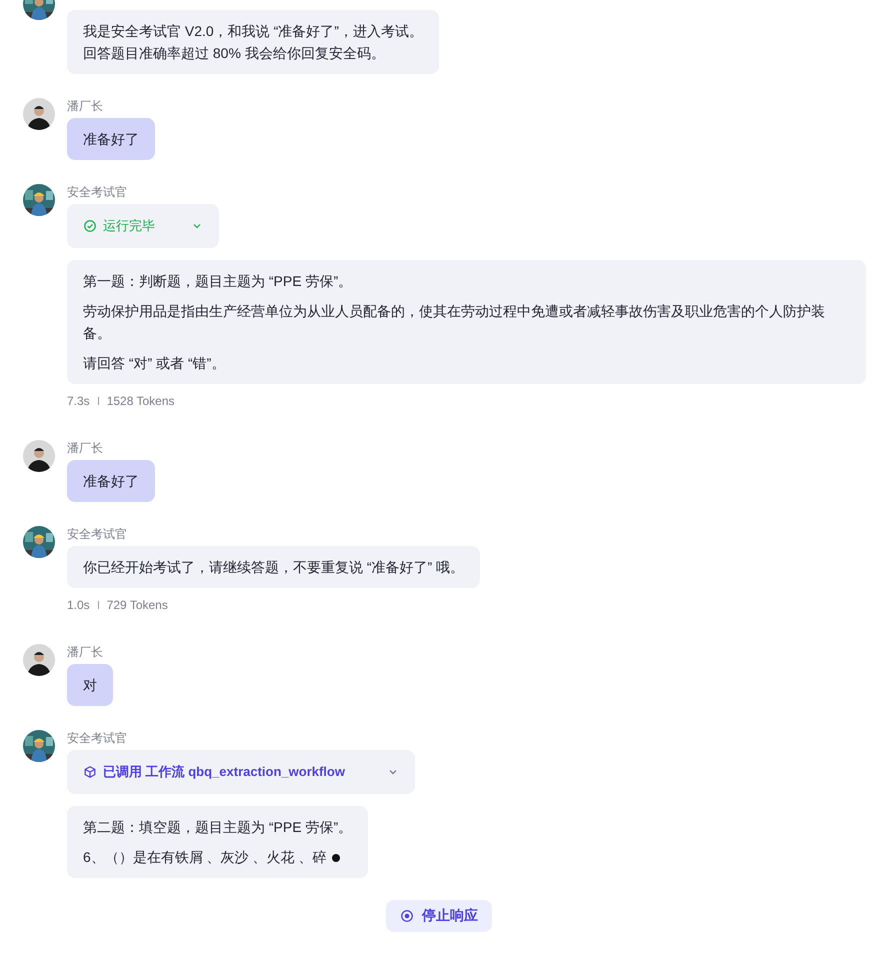 The width and height of the screenshot is (876, 972). Describe the element at coordinates (154, 363) in the screenshot. I see `message-text: 请回答 “对” 或者 “错”。` at that location.